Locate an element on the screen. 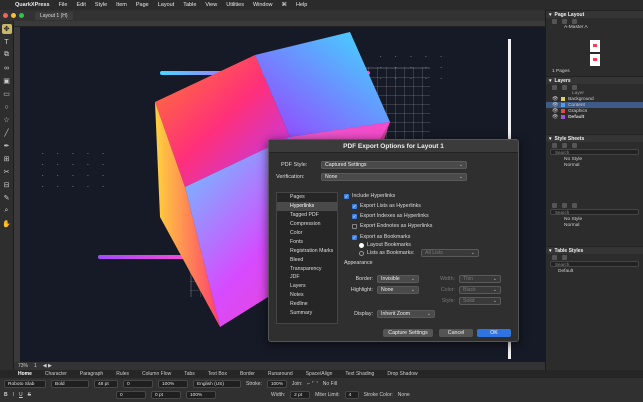  linking-tool-icon: ∞ is located at coordinates (7, 68).